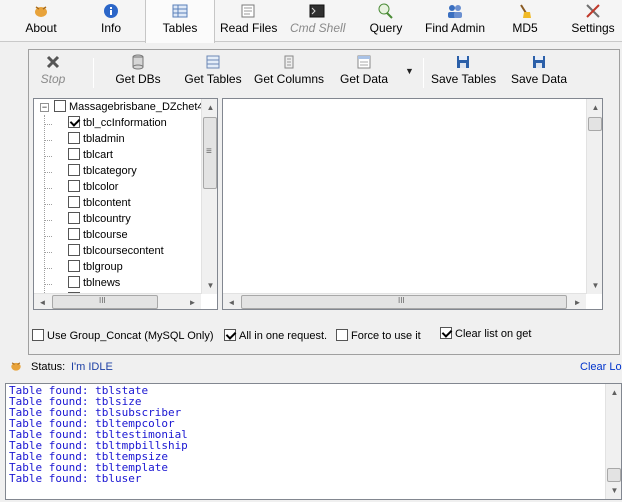 The width and height of the screenshot is (622, 502). I want to click on tab-find-admin: Find Admin, so click(455, 21).